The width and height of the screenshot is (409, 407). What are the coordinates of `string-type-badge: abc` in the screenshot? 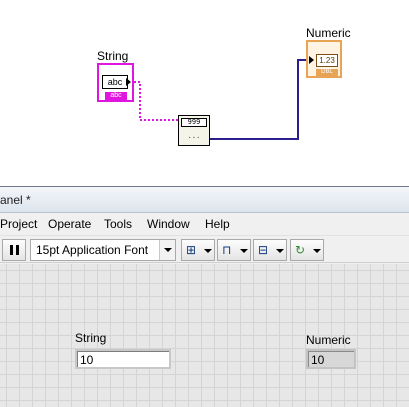 It's located at (116, 96).